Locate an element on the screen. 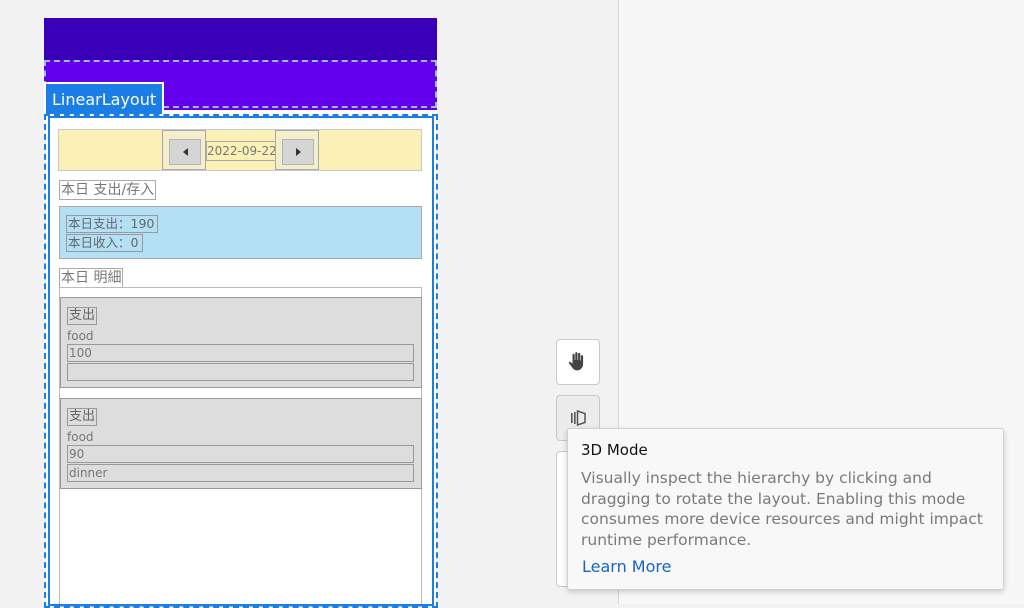 The height and width of the screenshot is (608, 1024). hand-icon is located at coordinates (576, 361).